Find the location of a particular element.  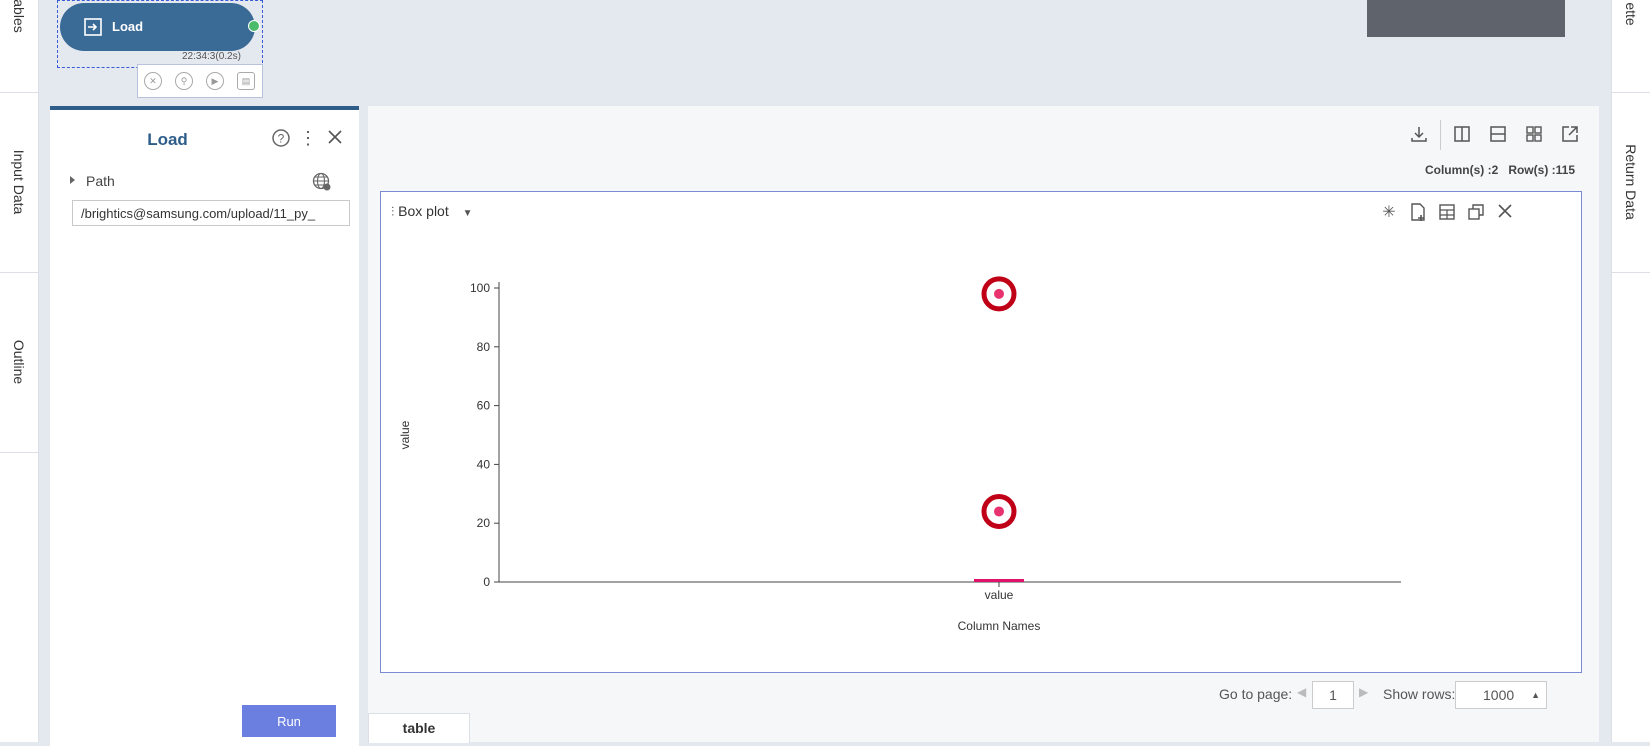

load-node: Load is located at coordinates (157, 27).